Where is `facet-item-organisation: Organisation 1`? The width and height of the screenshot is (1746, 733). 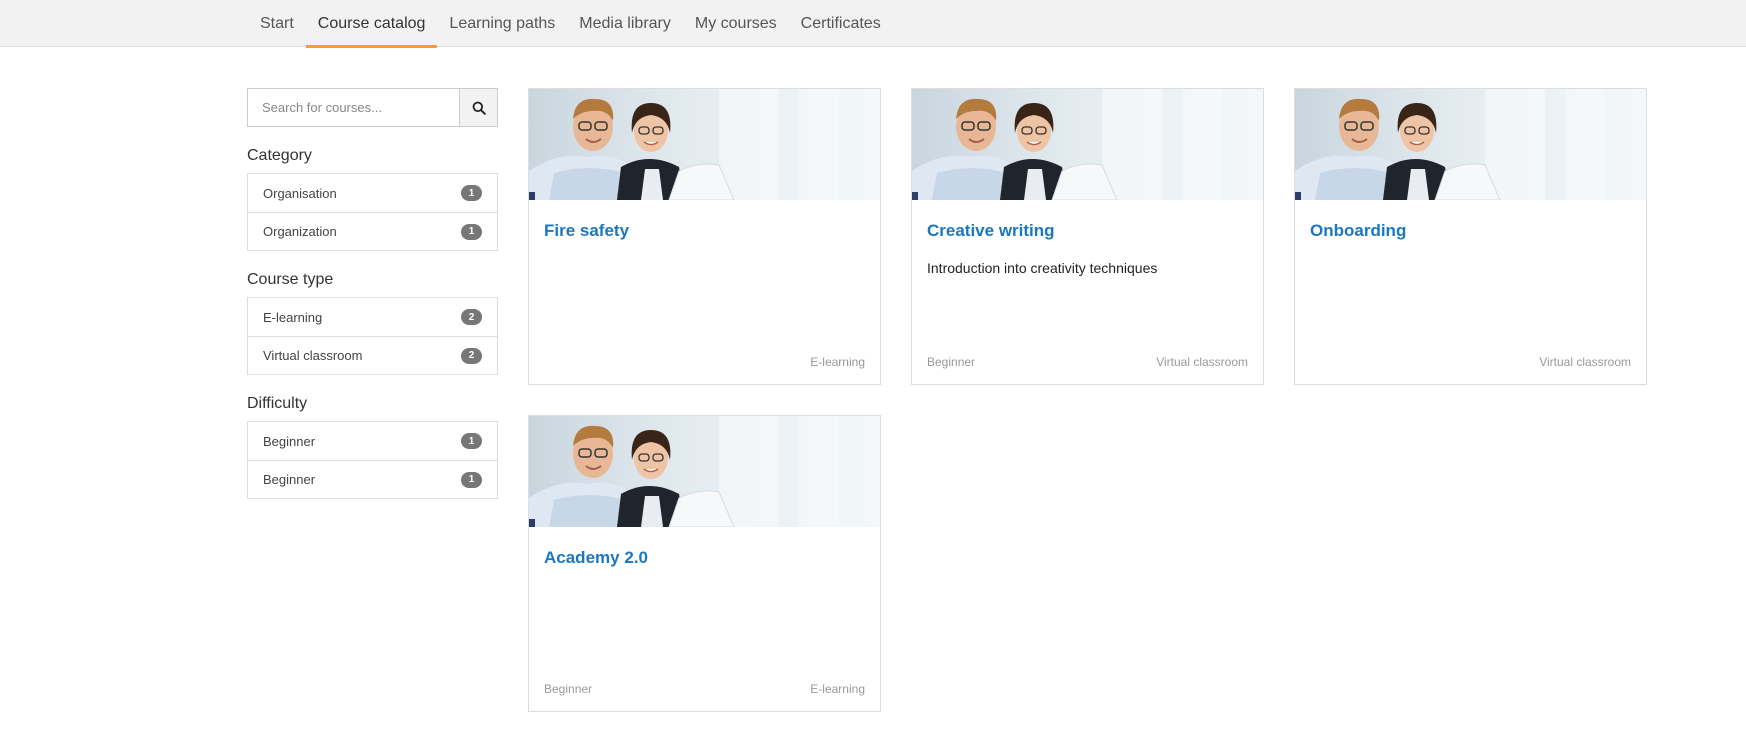
facet-item-organisation: Organisation 1 is located at coordinates (372, 193).